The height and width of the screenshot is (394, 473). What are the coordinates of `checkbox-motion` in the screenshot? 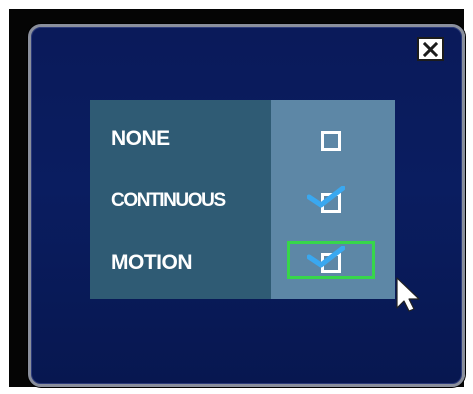 It's located at (331, 263).